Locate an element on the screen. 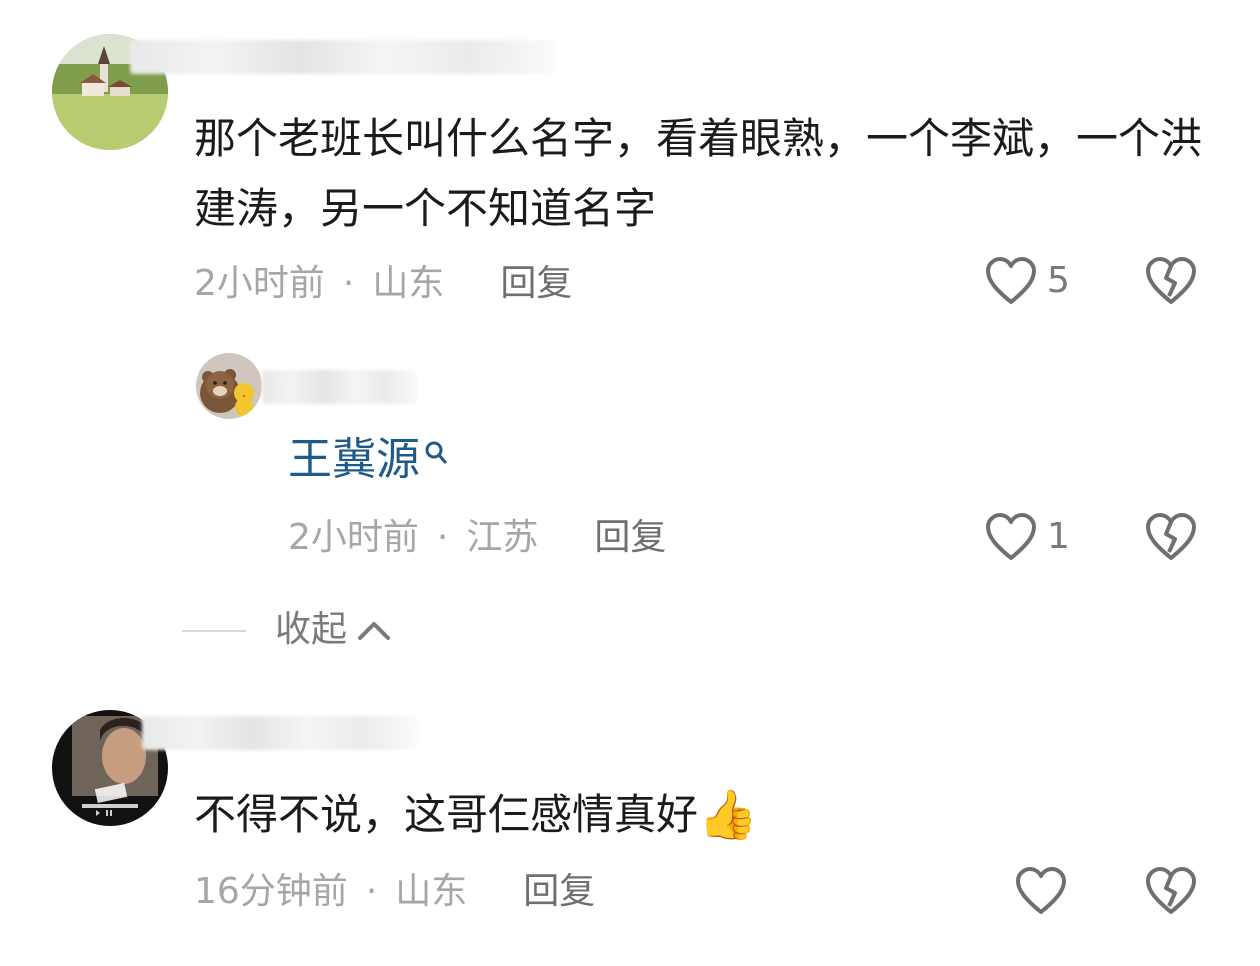 The width and height of the screenshot is (1260, 966). like-button: 1 is located at coordinates (1027, 537).